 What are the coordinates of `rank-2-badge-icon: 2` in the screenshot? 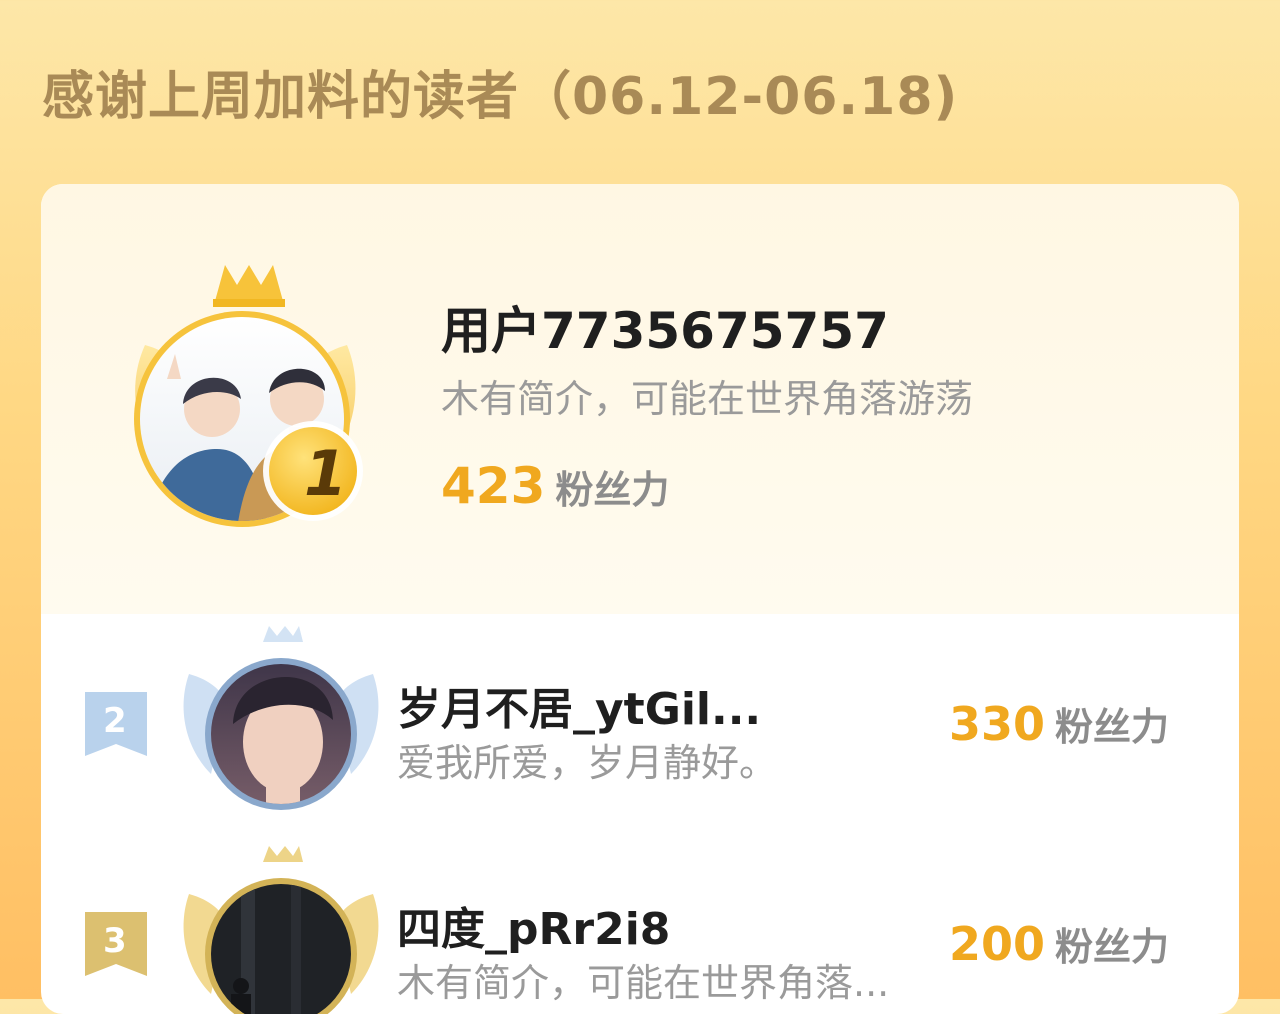 It's located at (116, 724).